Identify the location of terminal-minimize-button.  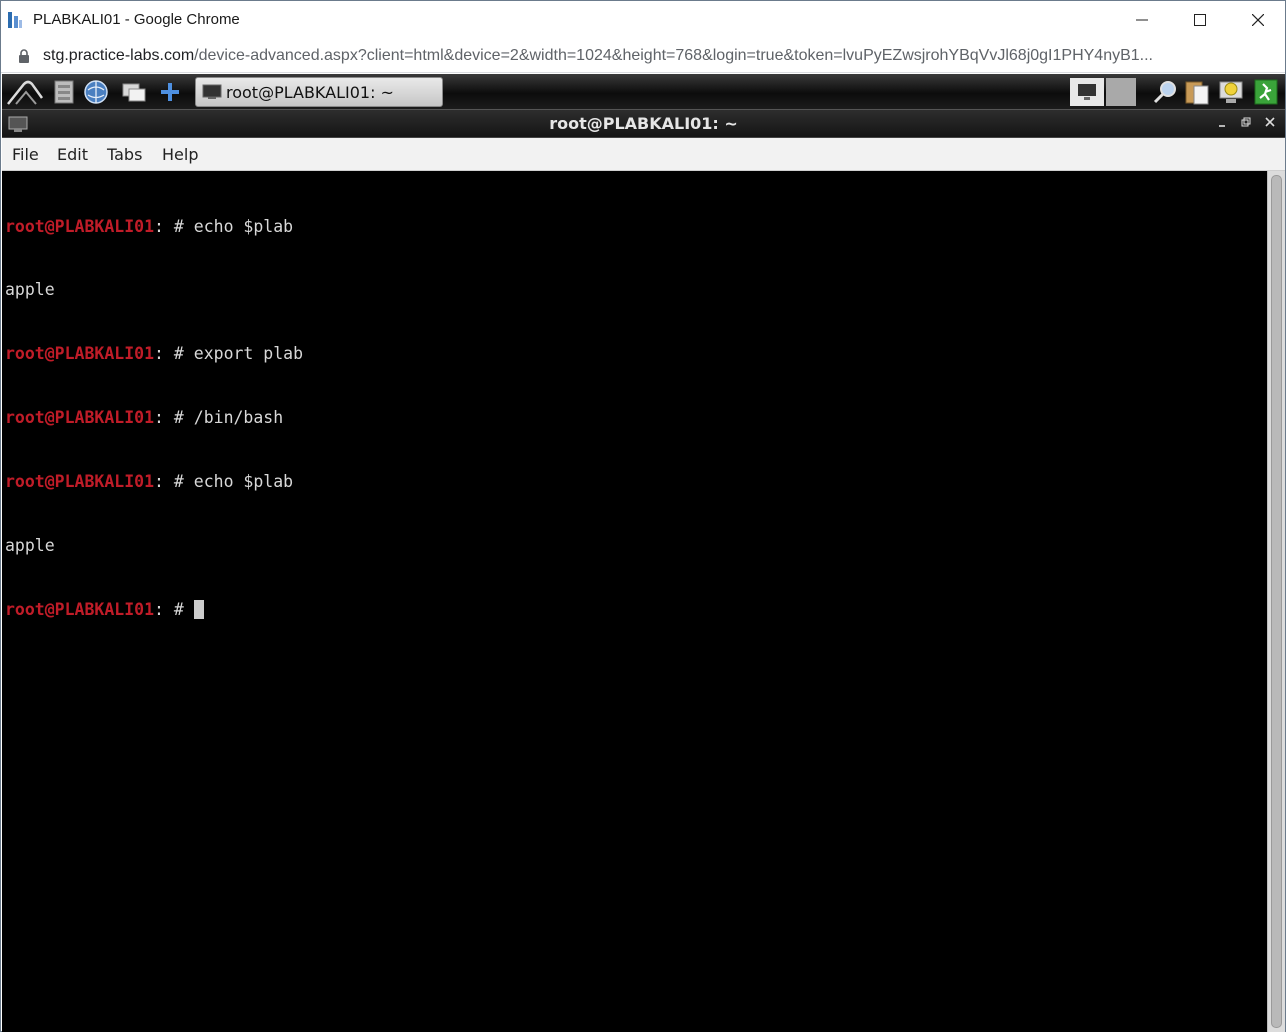
(1222, 123).